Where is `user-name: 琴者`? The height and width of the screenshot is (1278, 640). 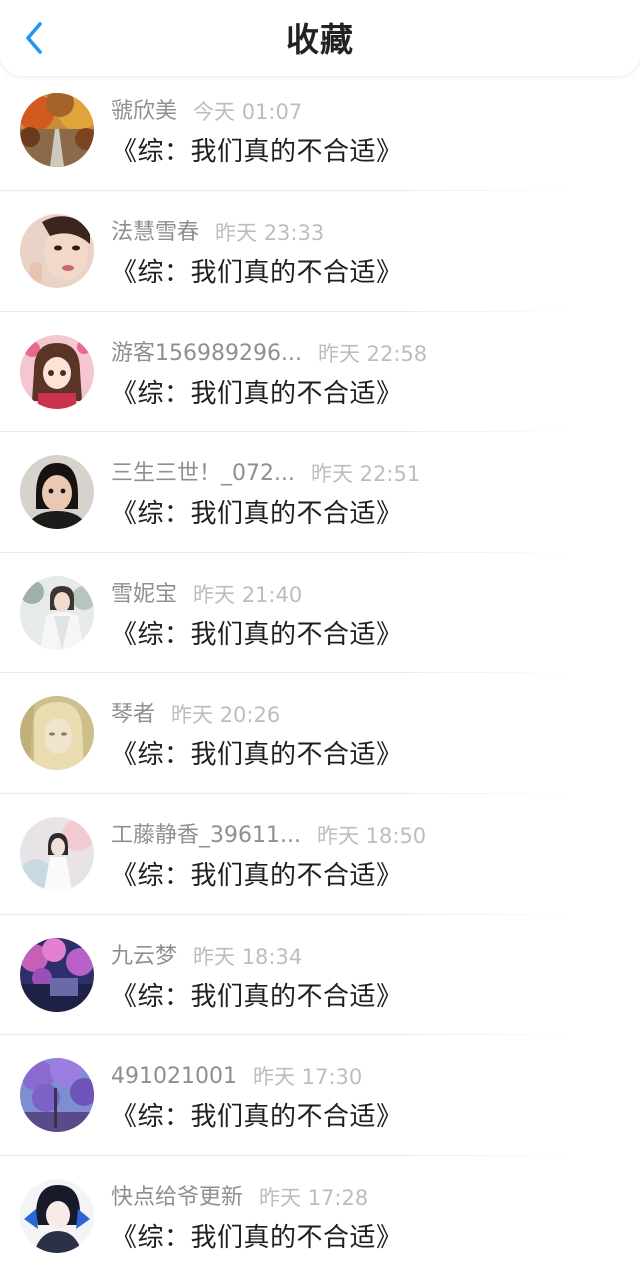 user-name: 琴者 is located at coordinates (133, 715).